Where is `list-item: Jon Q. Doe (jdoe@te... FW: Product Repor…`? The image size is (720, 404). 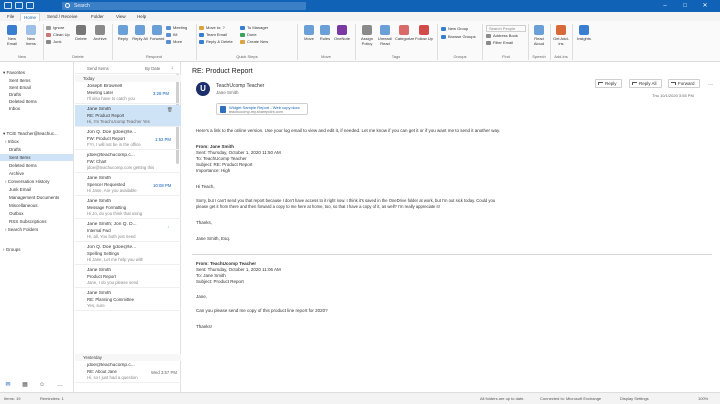
list-item: Jon Q. Doe (jdoe@te... FW: Product Repor… is located at coordinates (128, 139).